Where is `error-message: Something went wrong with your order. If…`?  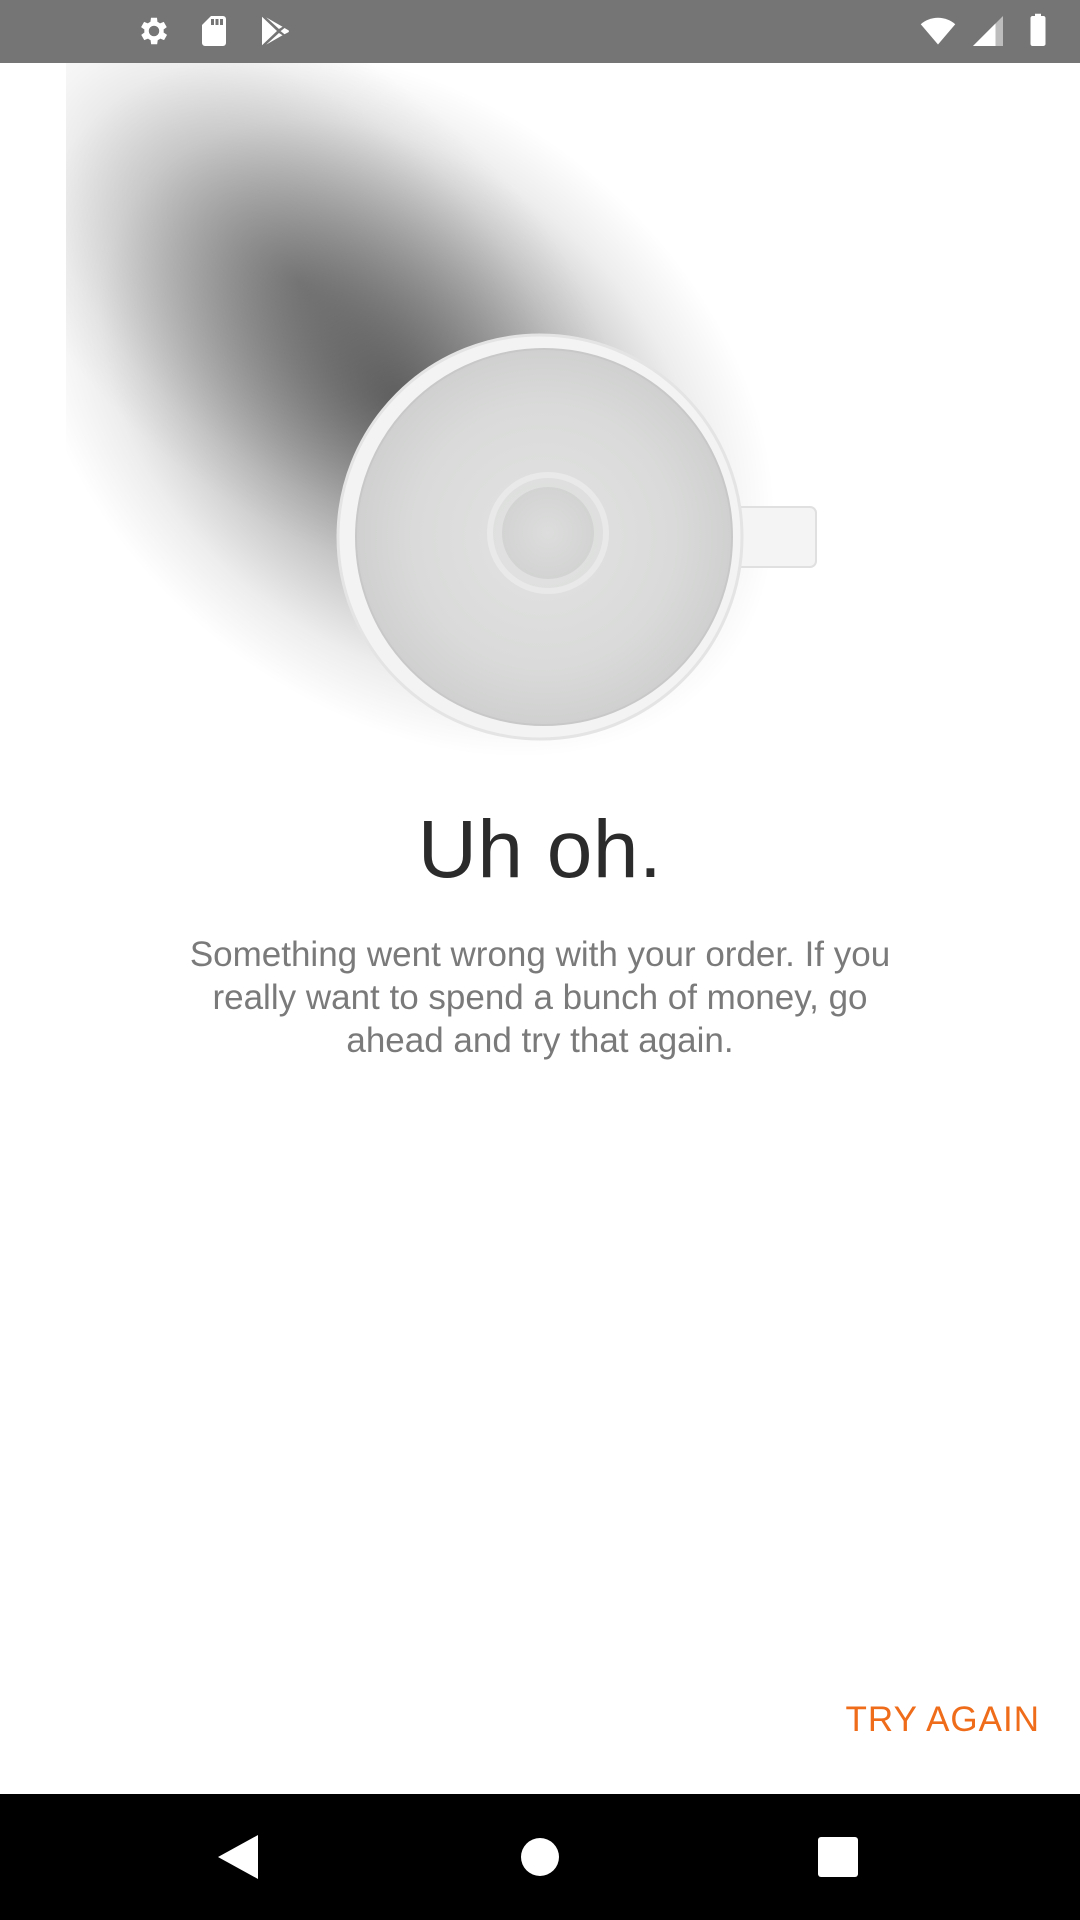
error-message: Something went wrong with your order. If… is located at coordinates (540, 997).